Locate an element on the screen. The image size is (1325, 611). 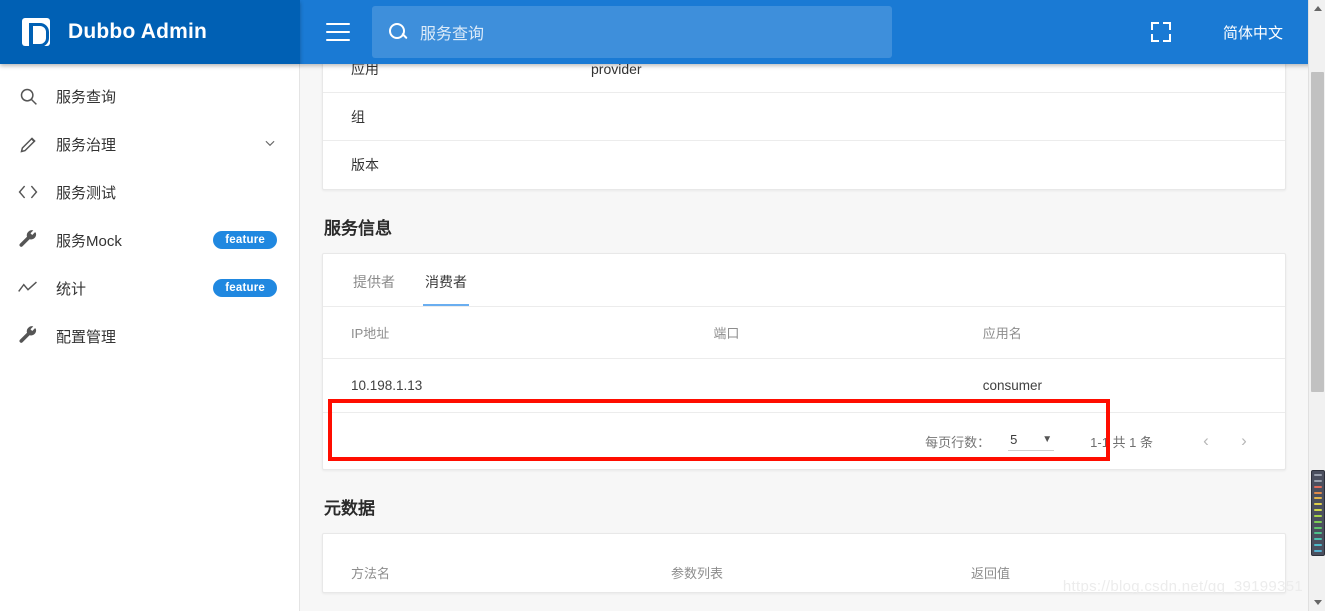
table-row: 应用 provider is located at coordinates (804, 78).